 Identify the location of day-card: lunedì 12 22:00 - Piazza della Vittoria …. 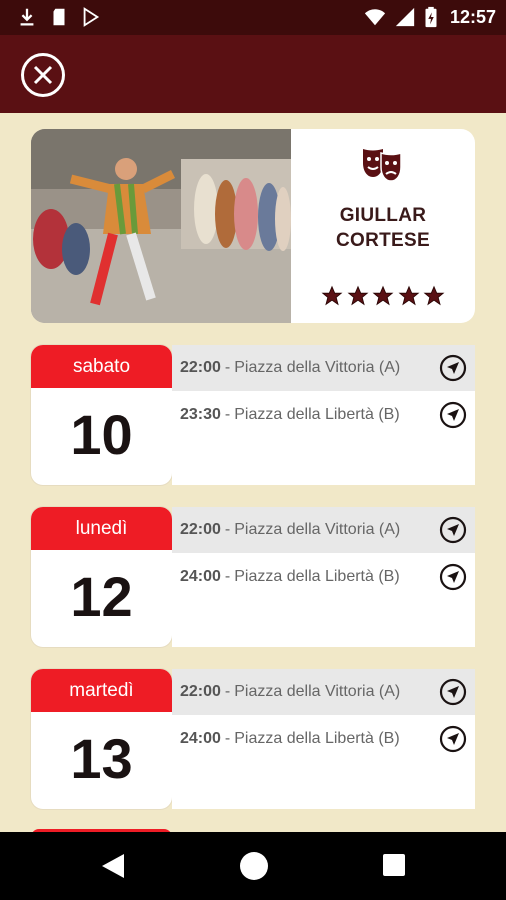
(253, 577).